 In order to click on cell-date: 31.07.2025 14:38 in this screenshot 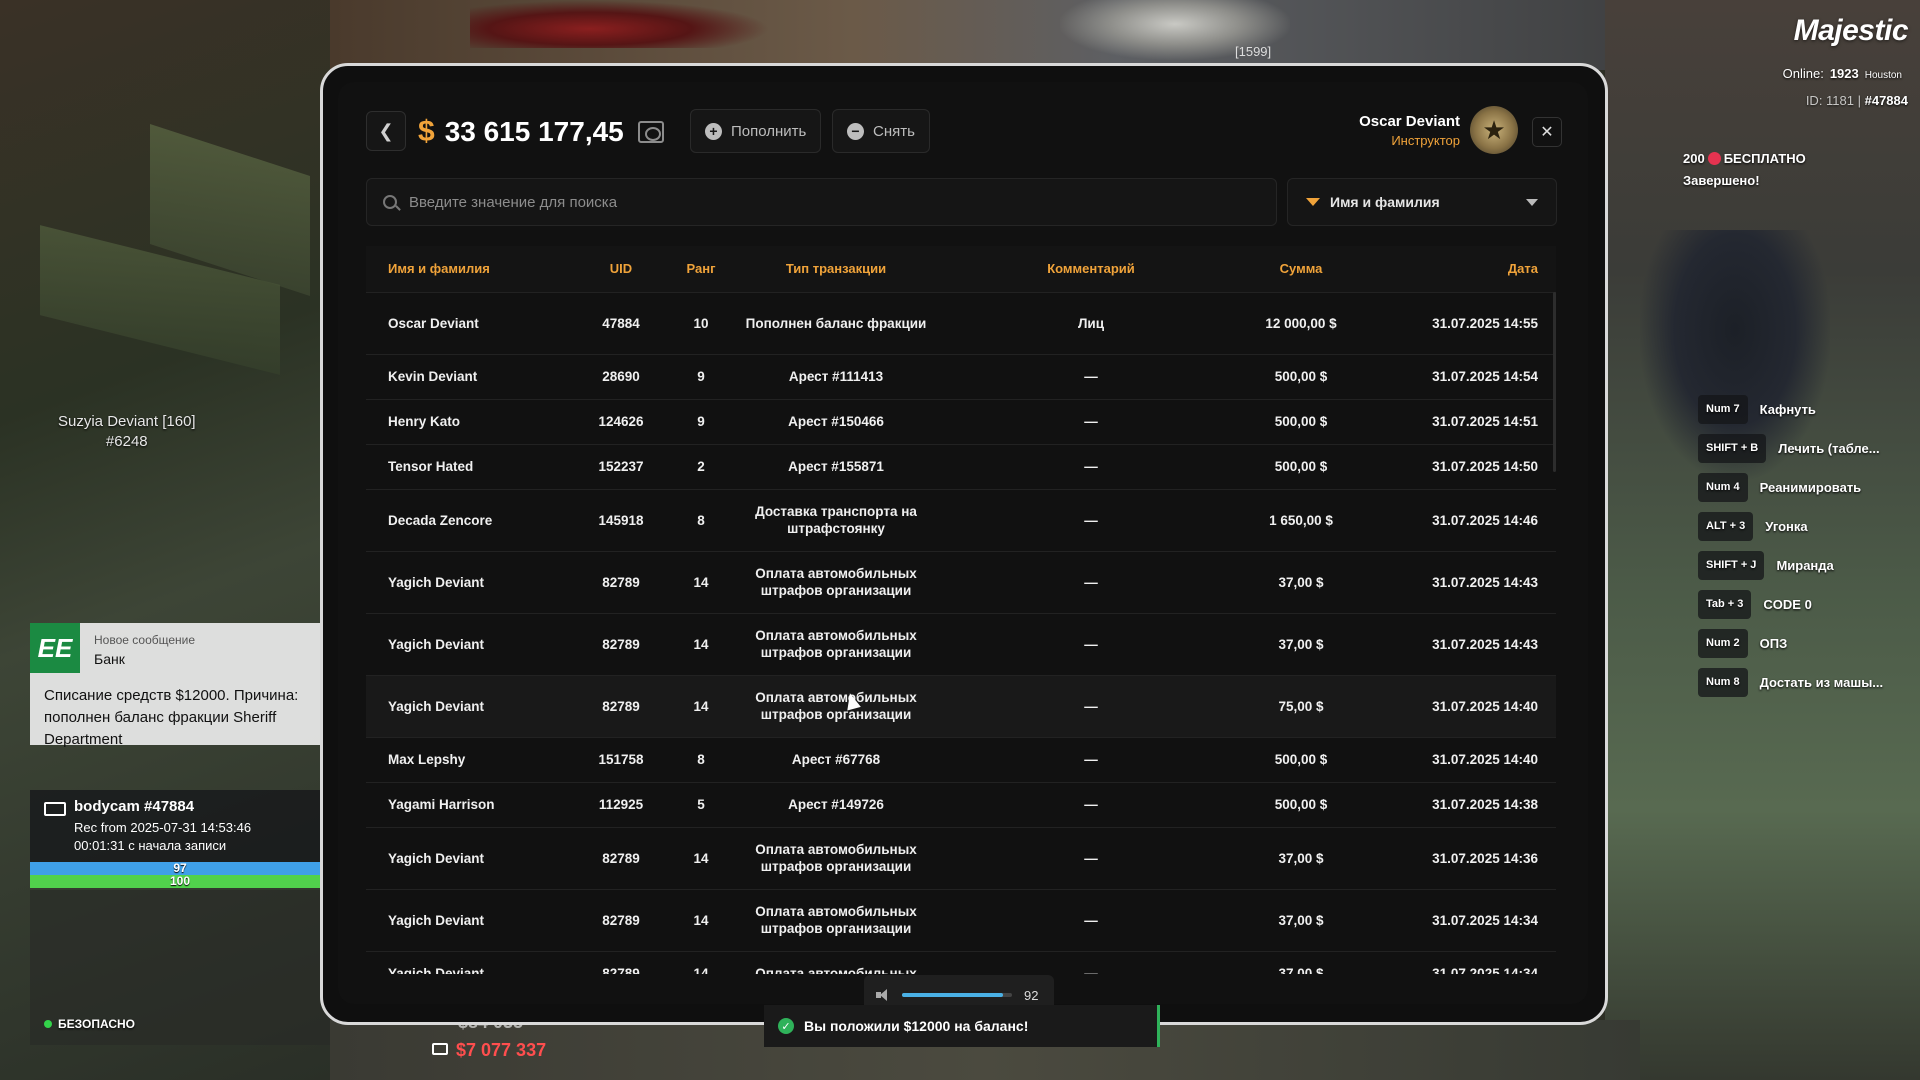, I will do `click(1456, 804)`.